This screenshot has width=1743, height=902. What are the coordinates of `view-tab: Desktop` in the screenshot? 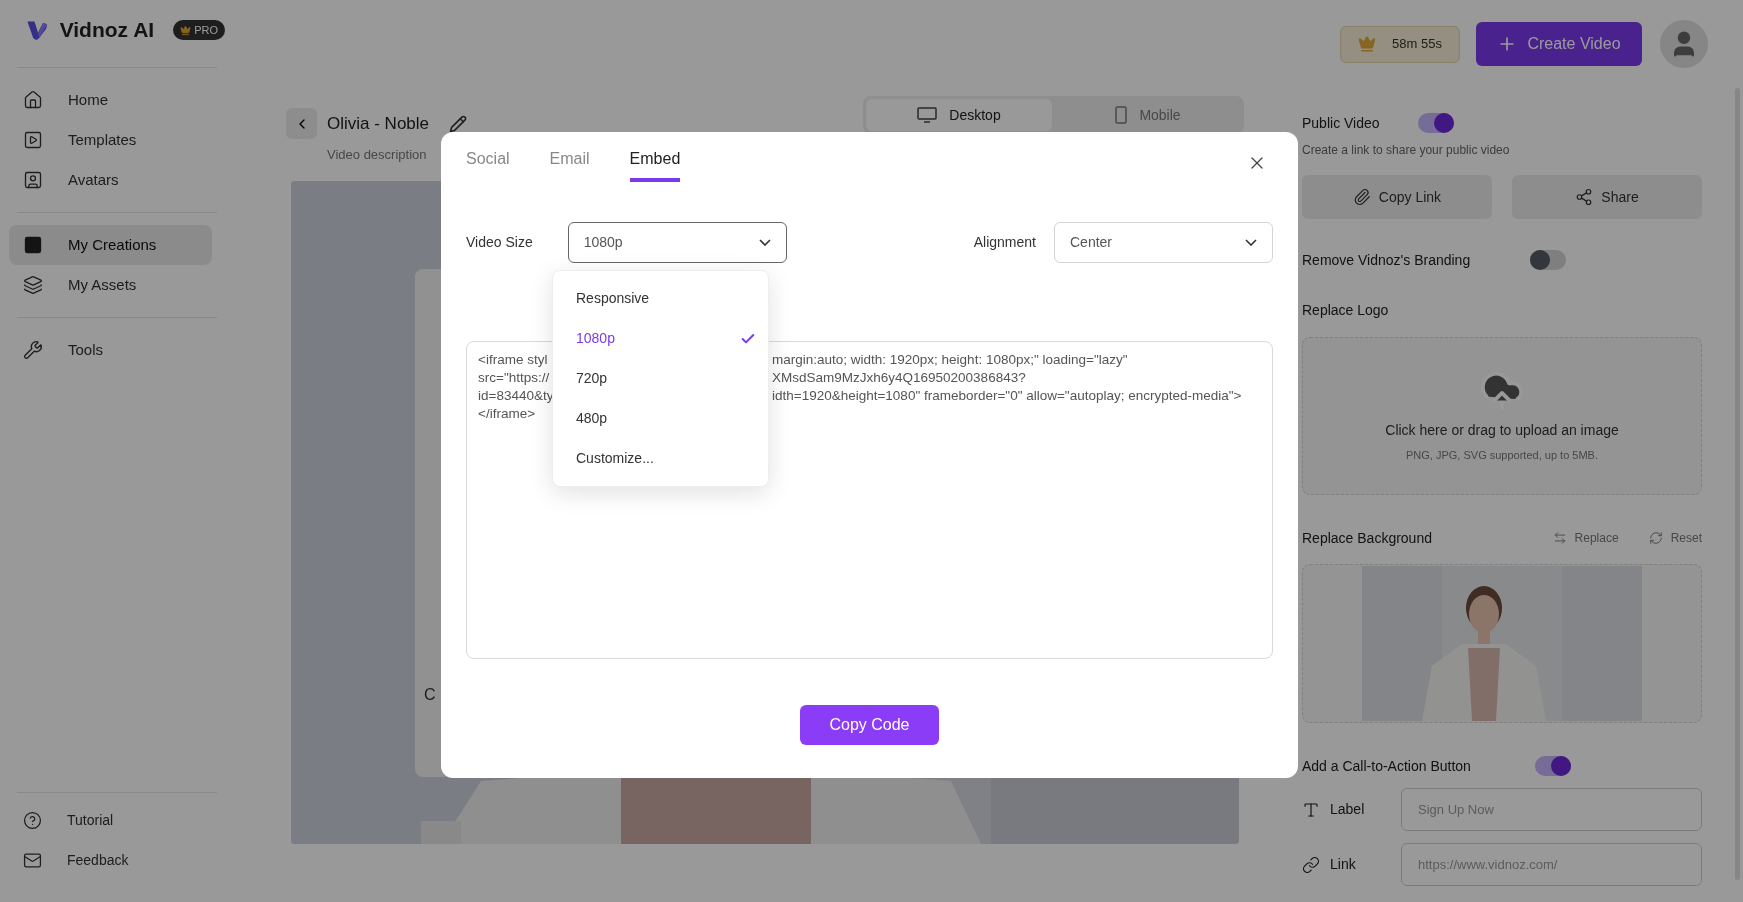 It's located at (959, 115).